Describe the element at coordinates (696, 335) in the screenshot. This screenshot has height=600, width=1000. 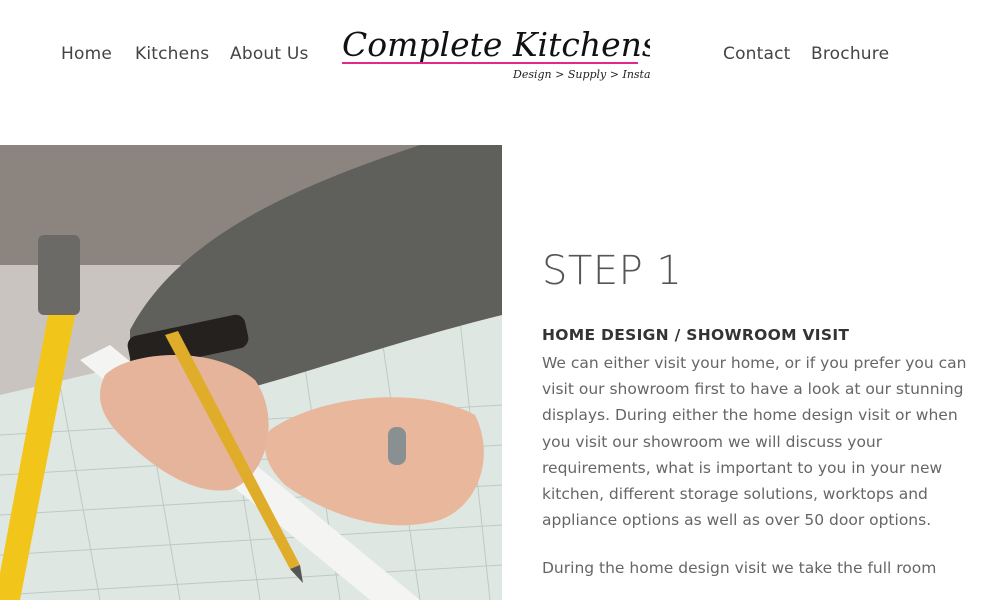
I see `section-heading: HOME DESIGN / SHOWROOM VISIT` at that location.